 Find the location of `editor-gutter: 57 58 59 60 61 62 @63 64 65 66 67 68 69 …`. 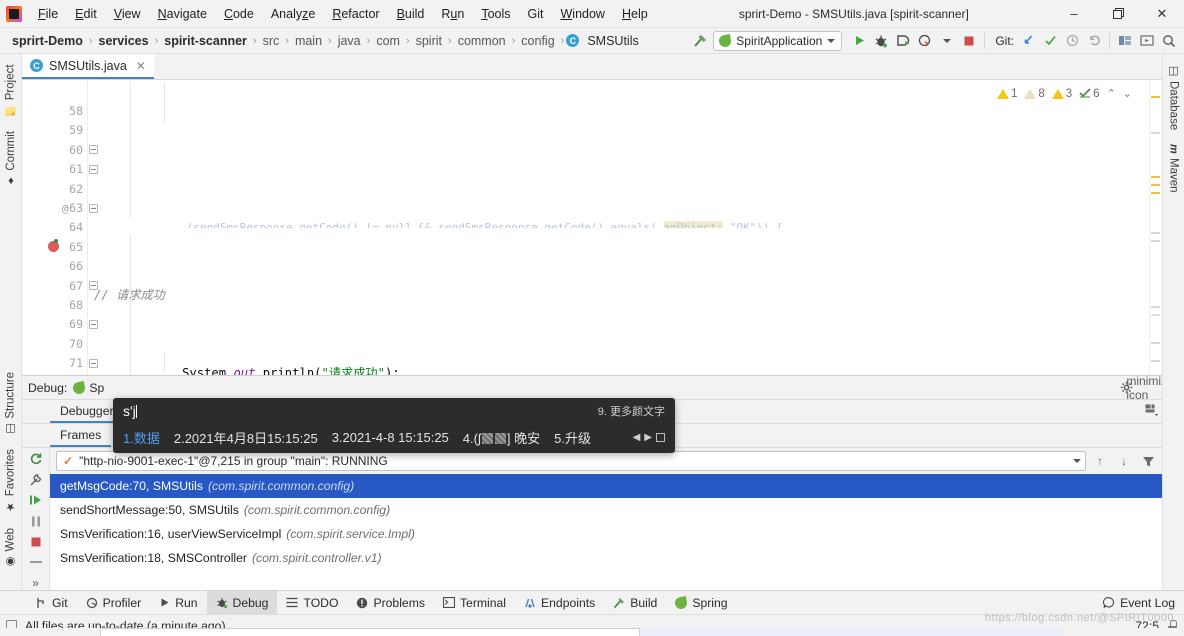

editor-gutter: 57 58 59 60 61 62 @63 64 65 66 67 68 69 … is located at coordinates (60, 227).